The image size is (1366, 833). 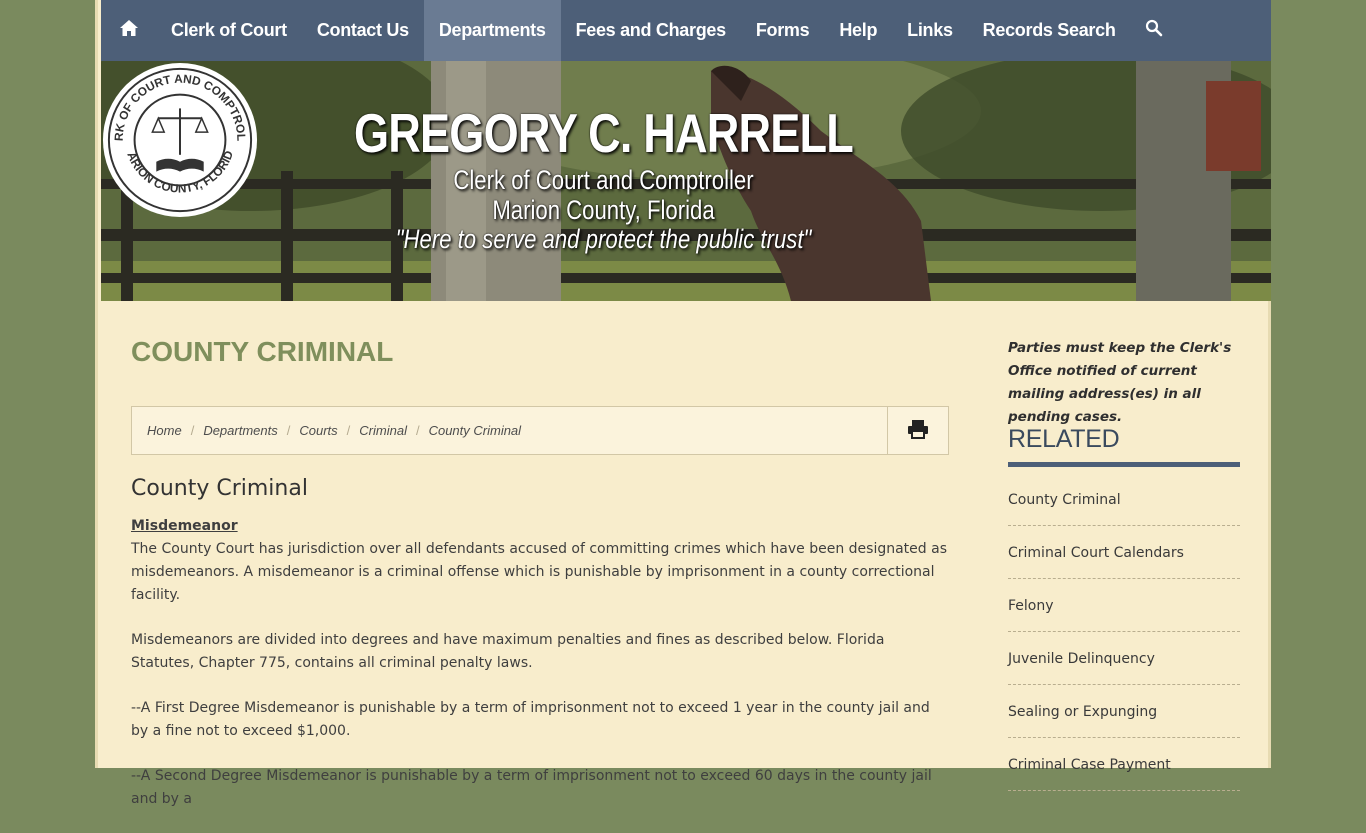 What do you see at coordinates (262, 351) in the screenshot?
I see `page-title: COUNTY CRIMINAL` at bounding box center [262, 351].